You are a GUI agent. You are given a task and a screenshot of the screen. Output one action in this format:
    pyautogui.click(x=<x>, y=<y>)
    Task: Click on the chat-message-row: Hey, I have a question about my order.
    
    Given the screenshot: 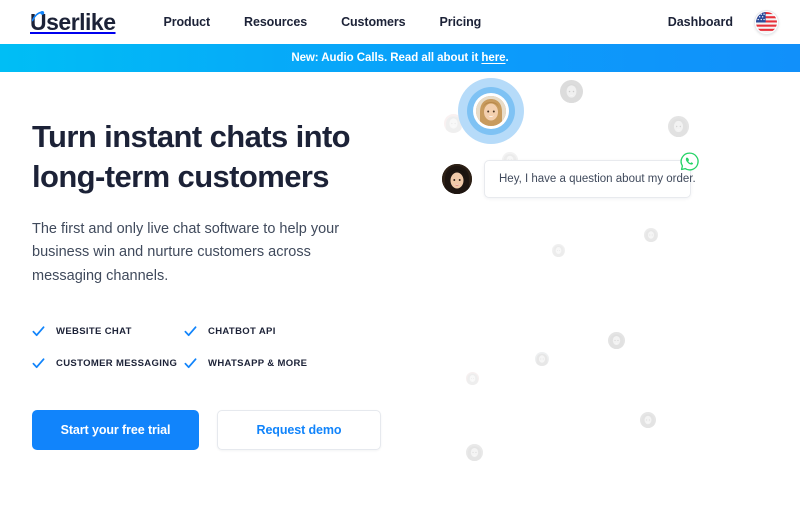 What is the action you would take?
    pyautogui.click(x=570, y=175)
    